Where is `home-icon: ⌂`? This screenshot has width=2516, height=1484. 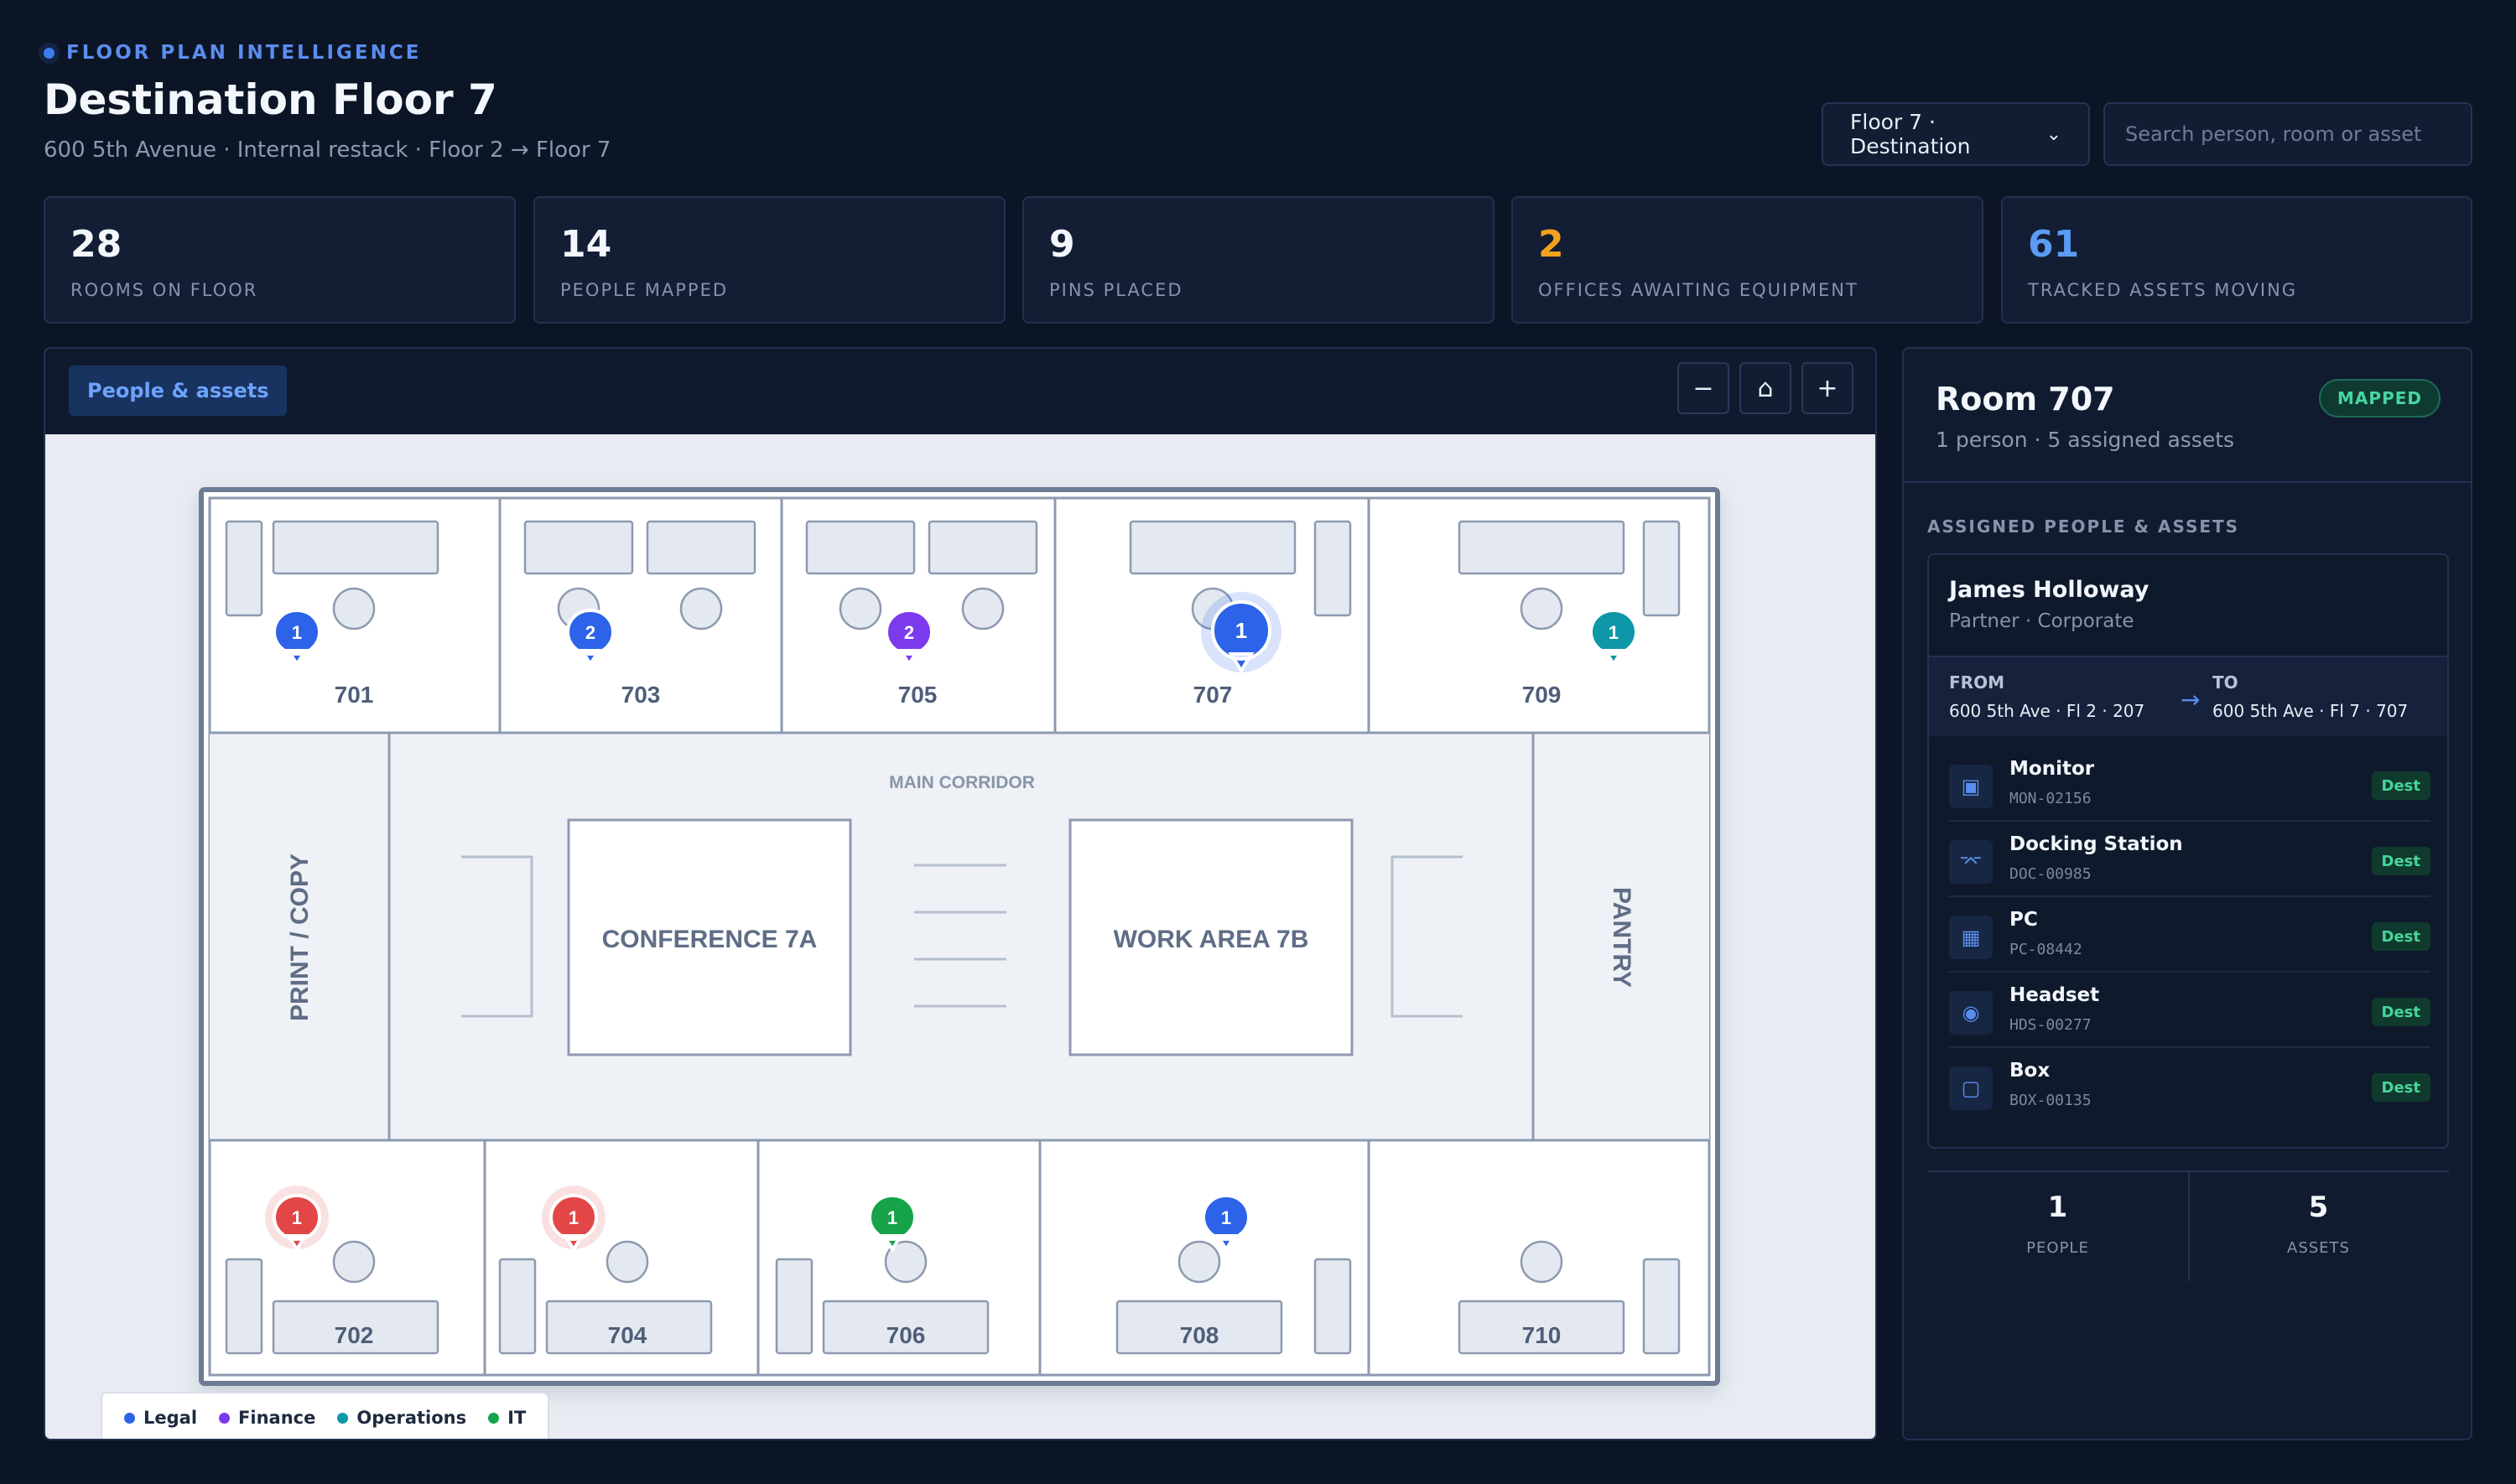
home-icon: ⌂ is located at coordinates (1765, 388).